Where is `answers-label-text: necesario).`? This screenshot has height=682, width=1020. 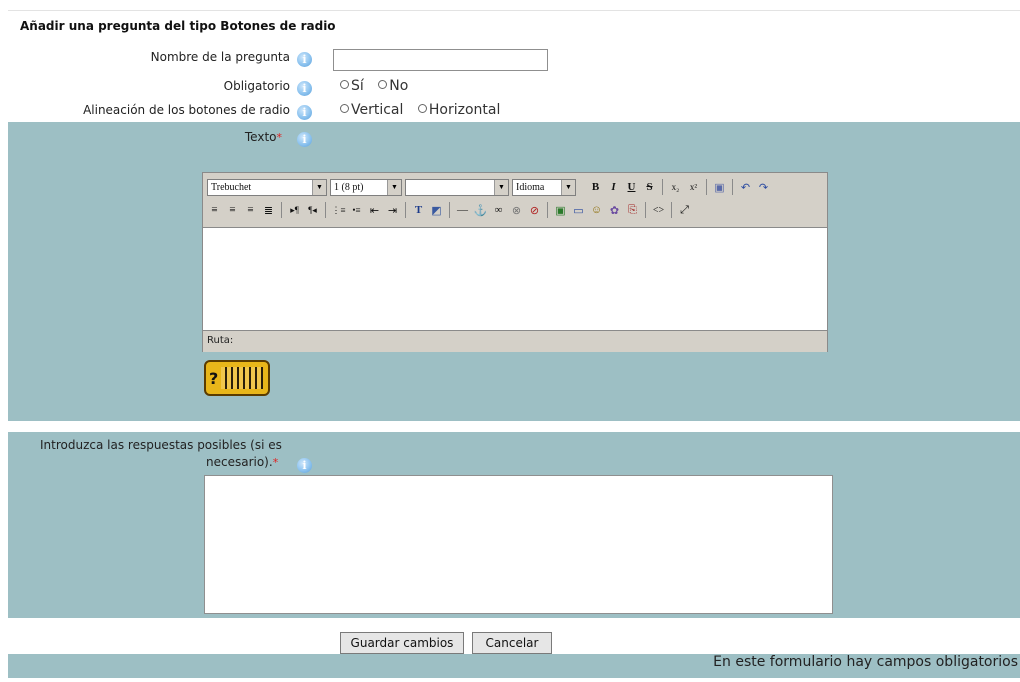 answers-label-text: necesario). is located at coordinates (239, 462).